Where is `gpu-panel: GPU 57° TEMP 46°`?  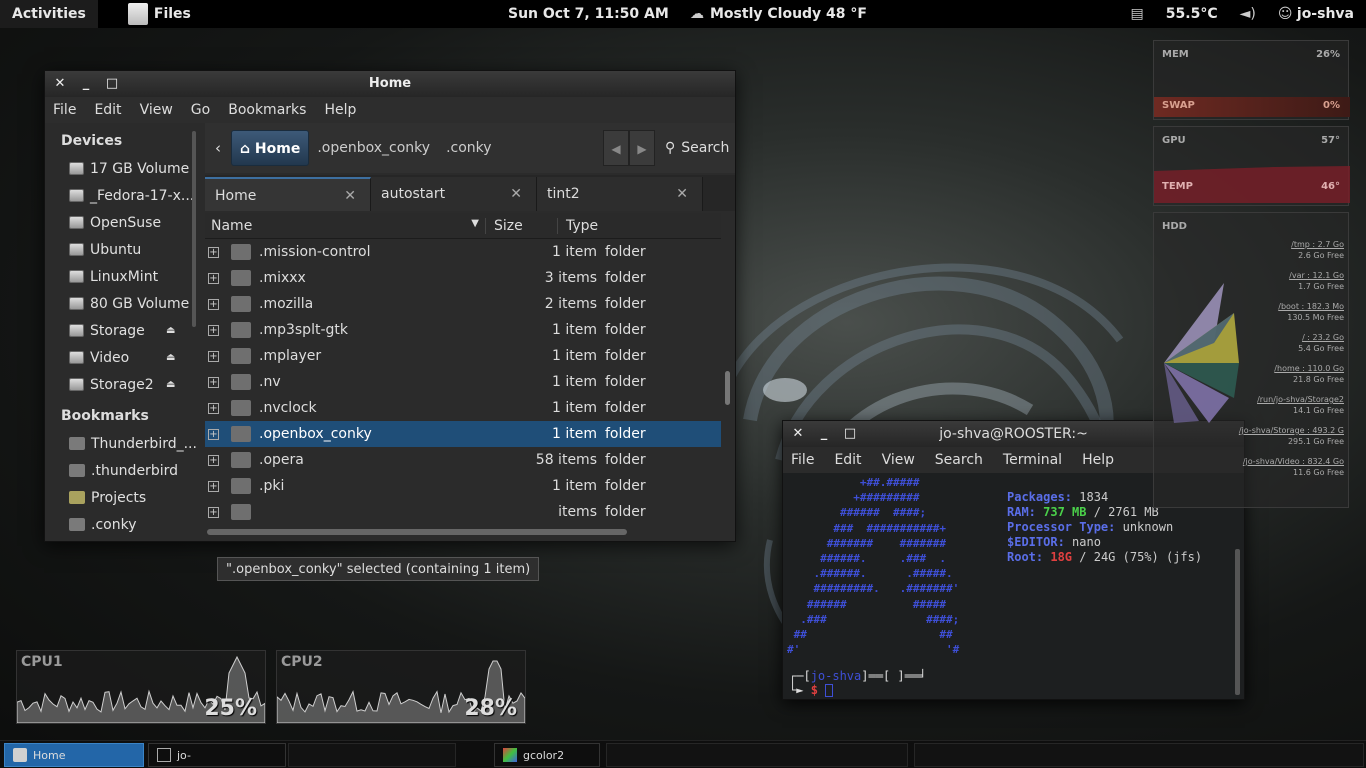
gpu-panel: GPU 57° TEMP 46° is located at coordinates (1251, 166).